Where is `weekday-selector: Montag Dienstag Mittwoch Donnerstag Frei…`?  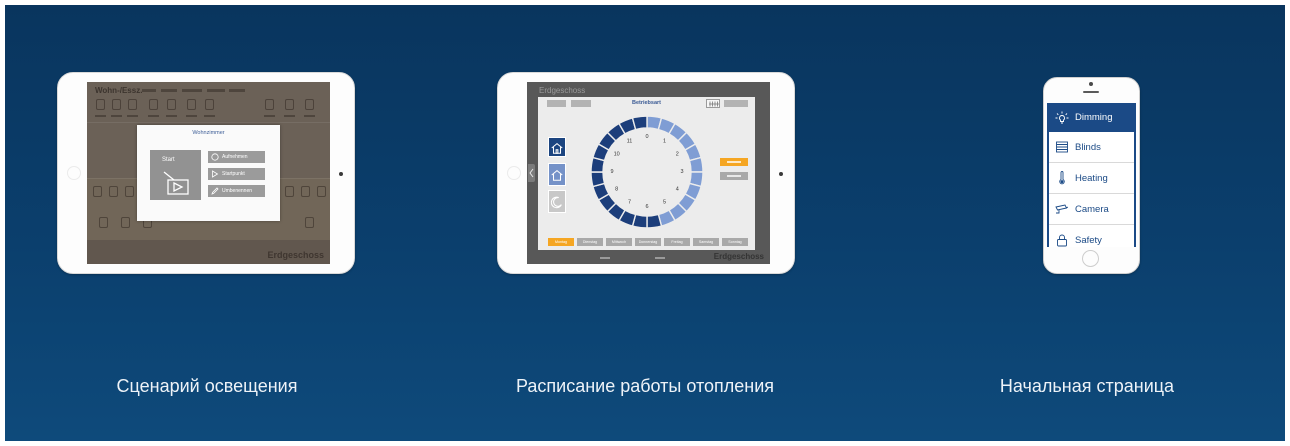 weekday-selector: Montag Dienstag Mittwoch Donnerstag Frei… is located at coordinates (648, 242).